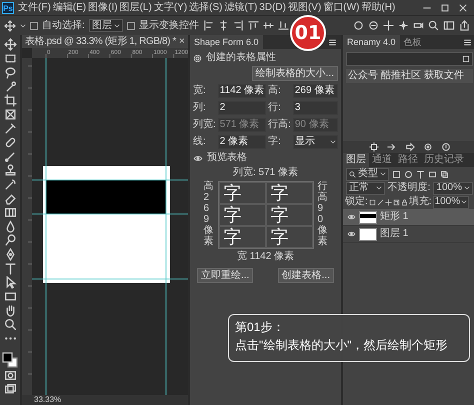  Describe the element at coordinates (103, 8) in the screenshot. I see `menu-item: 图像(I)` at that location.